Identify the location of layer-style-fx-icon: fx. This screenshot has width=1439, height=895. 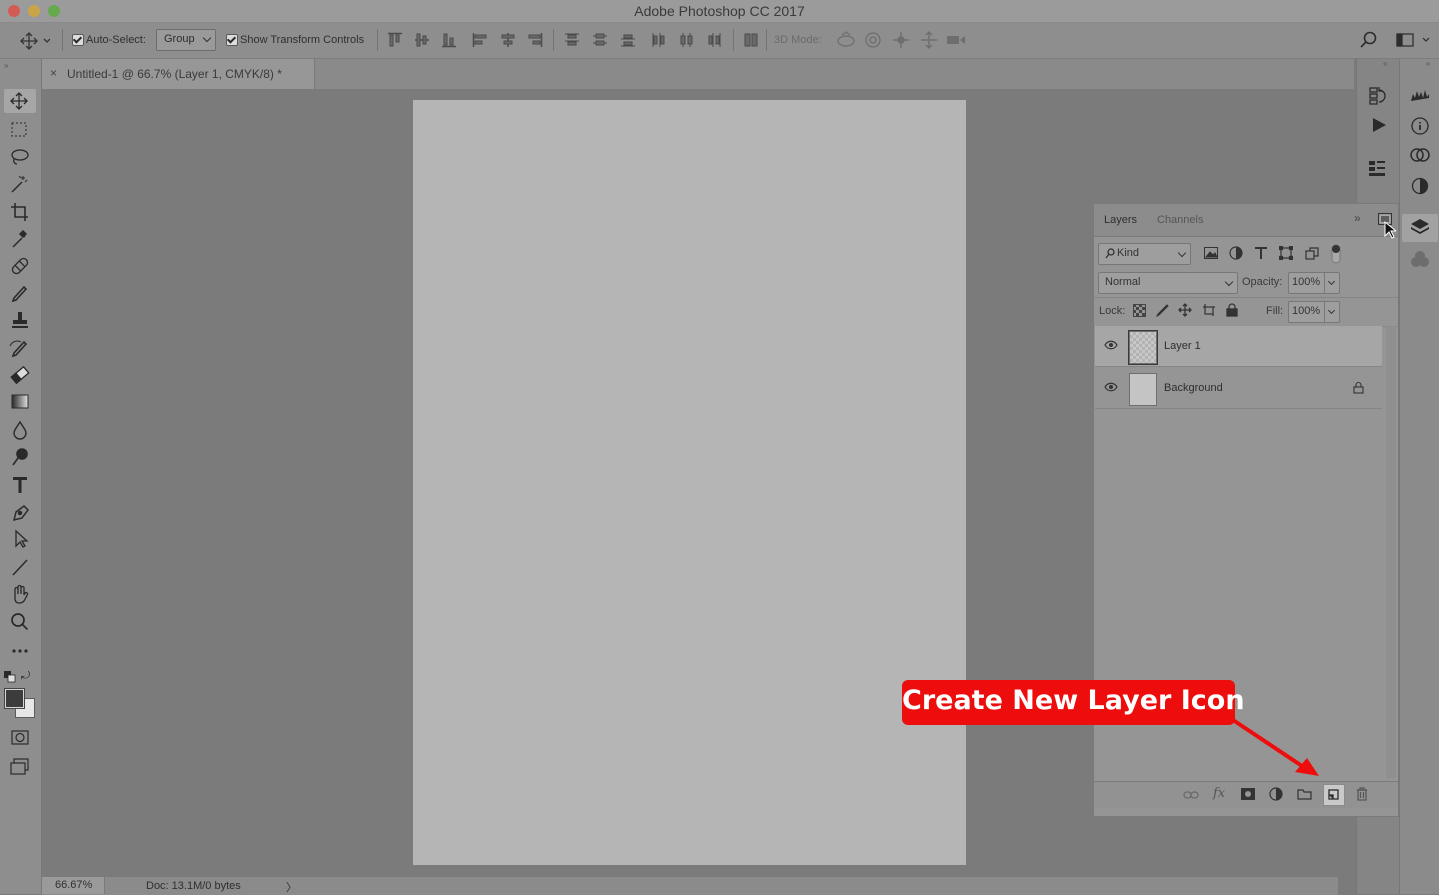
(1219, 793).